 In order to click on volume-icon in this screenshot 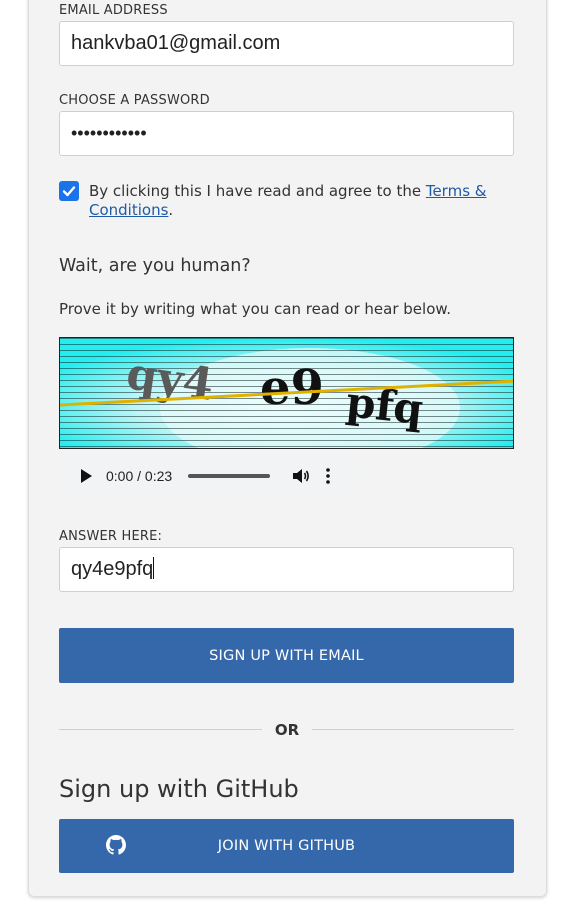, I will do `click(301, 476)`.